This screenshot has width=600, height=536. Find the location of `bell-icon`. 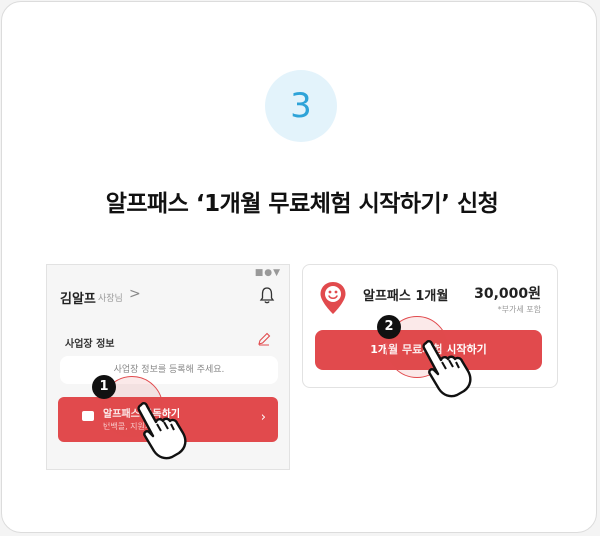

bell-icon is located at coordinates (267, 295).